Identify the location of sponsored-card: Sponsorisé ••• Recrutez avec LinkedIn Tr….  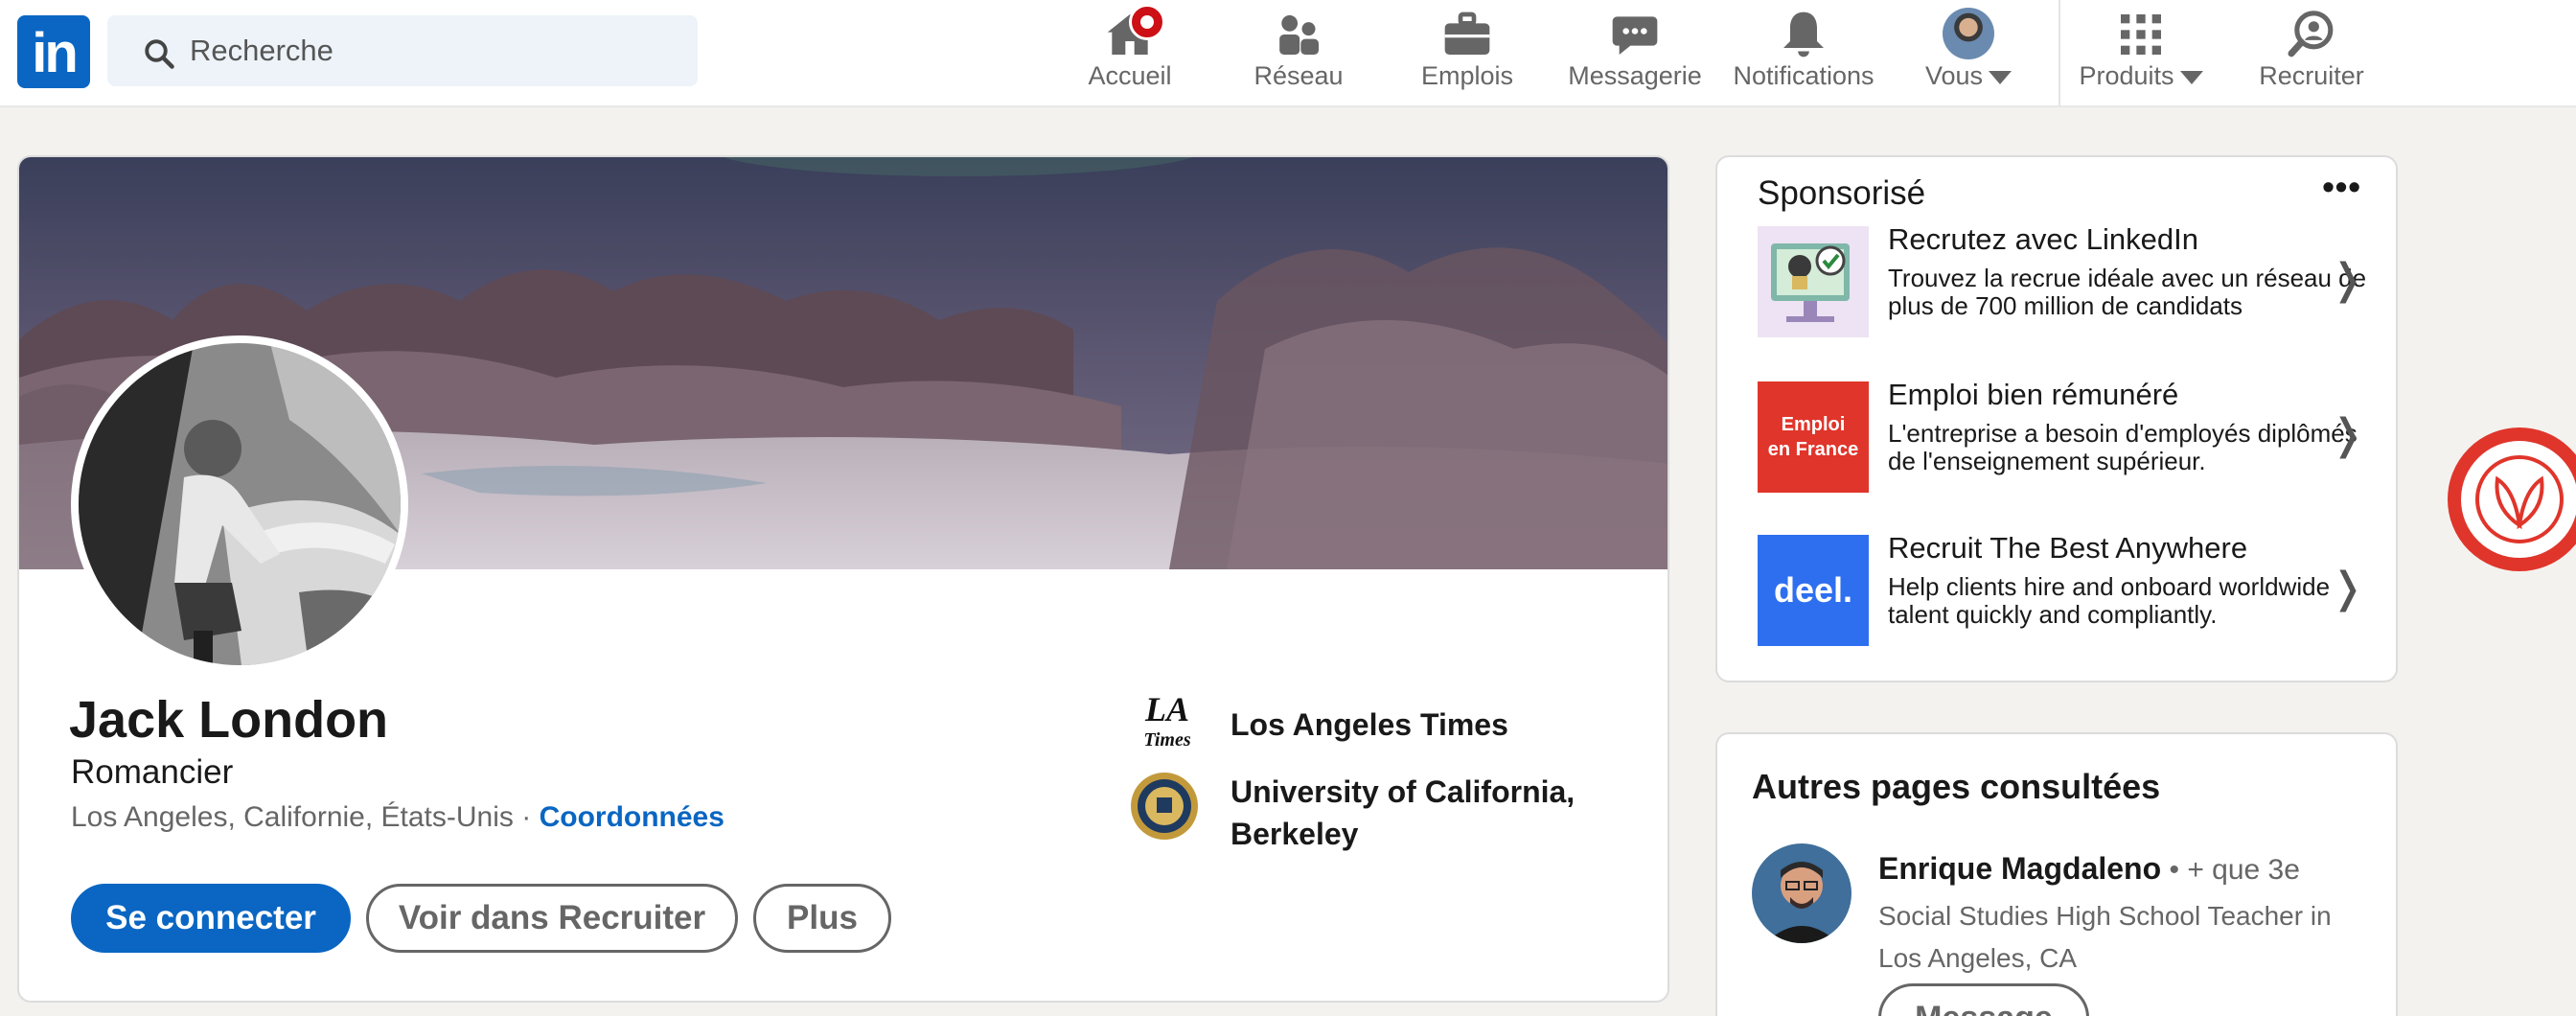
(2056, 418).